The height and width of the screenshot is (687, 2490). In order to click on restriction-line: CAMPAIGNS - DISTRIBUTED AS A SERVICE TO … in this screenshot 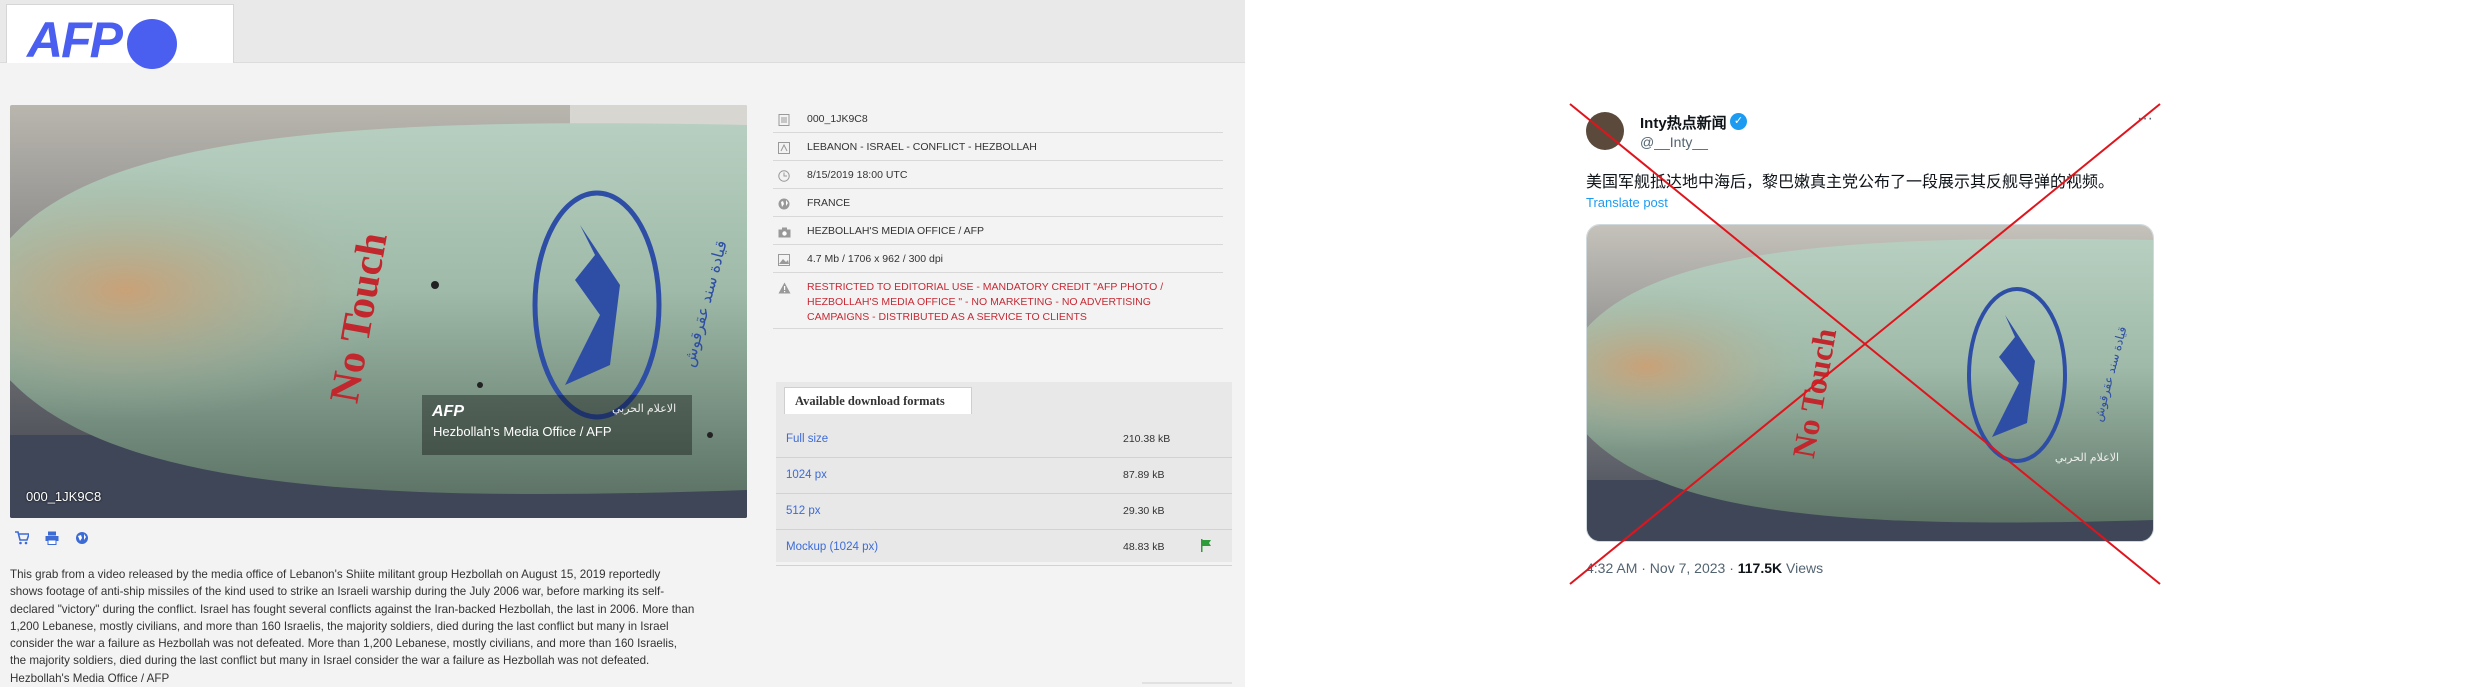, I will do `click(947, 317)`.